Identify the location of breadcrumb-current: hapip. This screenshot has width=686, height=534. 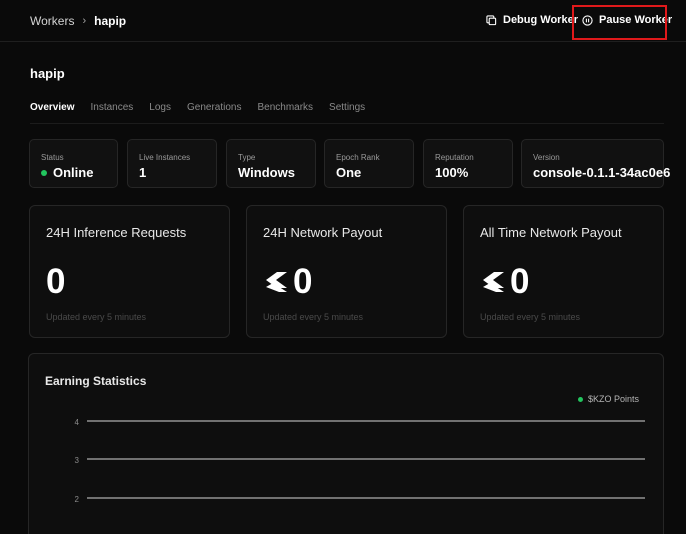
(110, 21).